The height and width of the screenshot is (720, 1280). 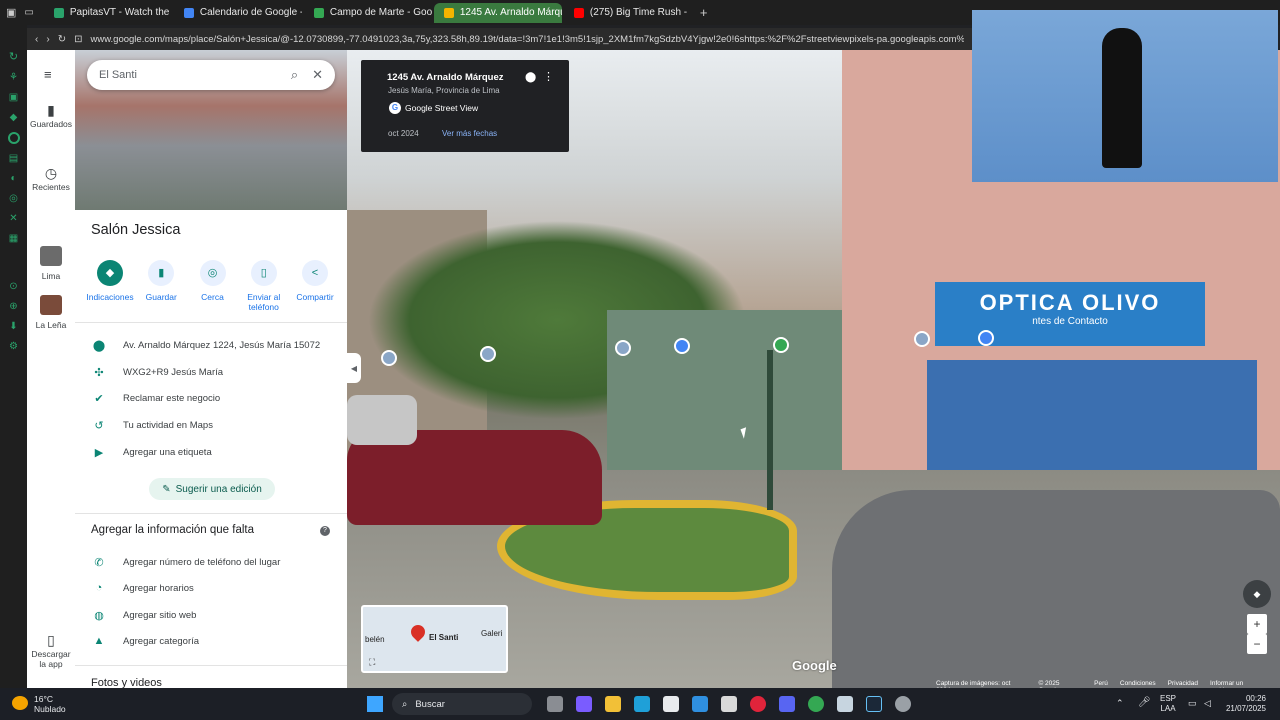 I want to click on rail-app-icon: ⊕, so click(x=13, y=306).